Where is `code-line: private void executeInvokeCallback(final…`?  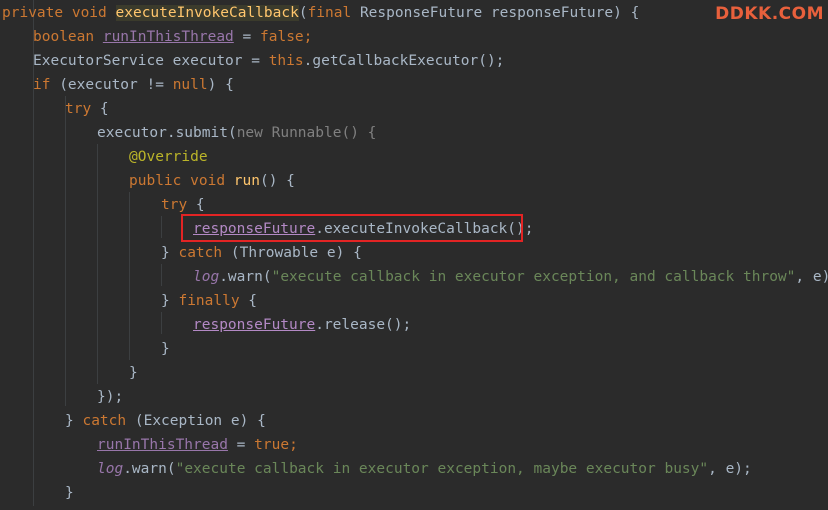
code-line: private void executeInvokeCallback(final… is located at coordinates (320, 13).